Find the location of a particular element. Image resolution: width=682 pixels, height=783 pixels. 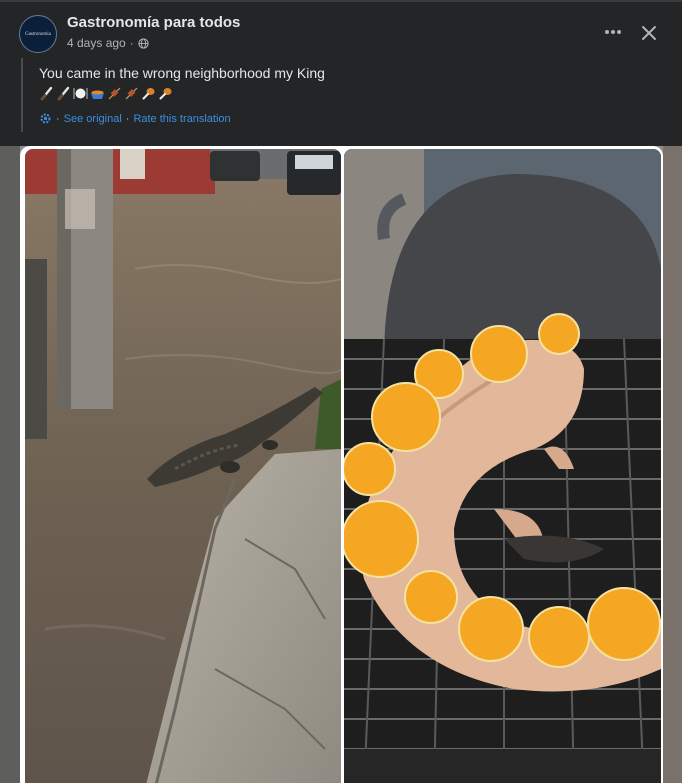

page-name-link: Gastronomía para todos is located at coordinates (153, 22).